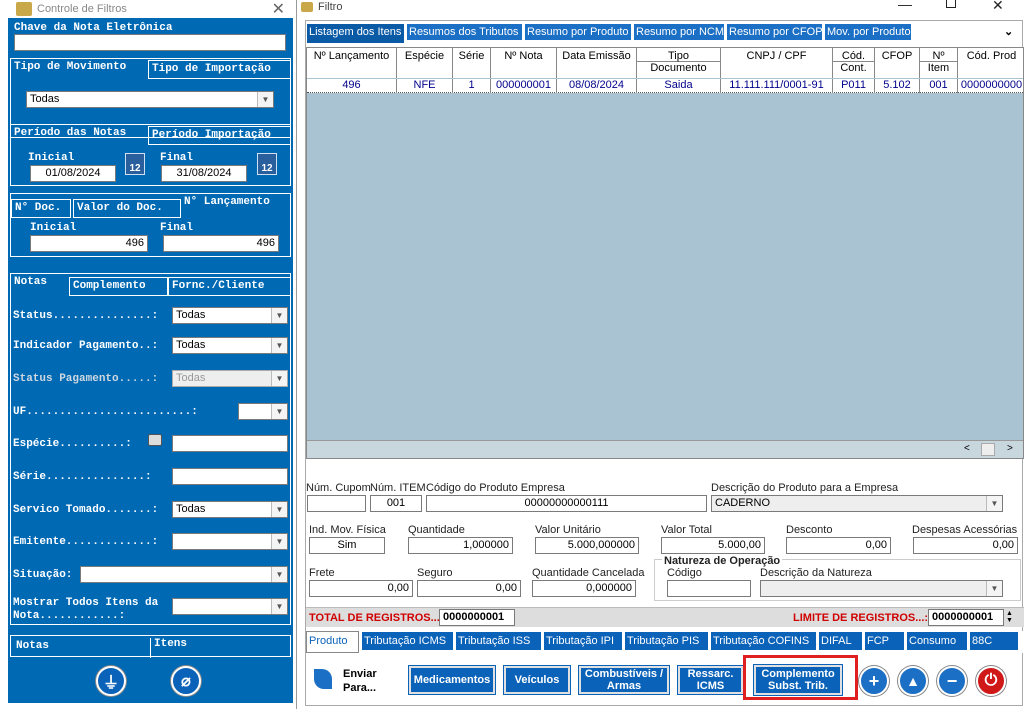 The width and height of the screenshot is (1028, 709). What do you see at coordinates (584, 588) in the screenshot?
I see `qtd-canc-input: 0,000000` at bounding box center [584, 588].